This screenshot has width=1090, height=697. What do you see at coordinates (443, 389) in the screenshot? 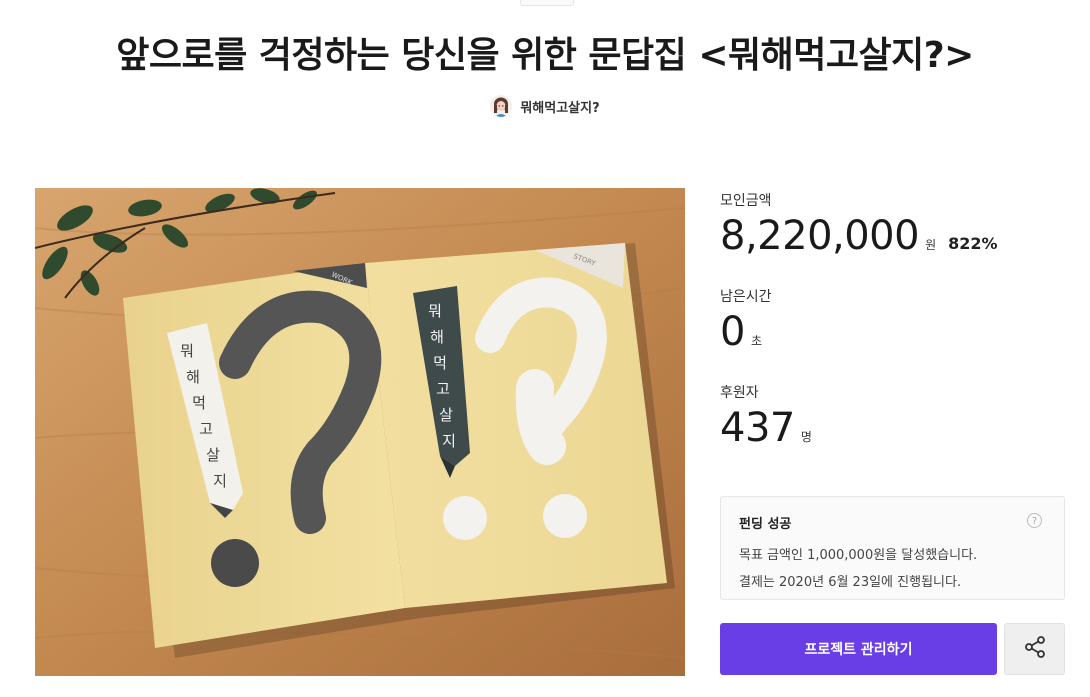
I see `right-spine-char-4: 고` at bounding box center [443, 389].